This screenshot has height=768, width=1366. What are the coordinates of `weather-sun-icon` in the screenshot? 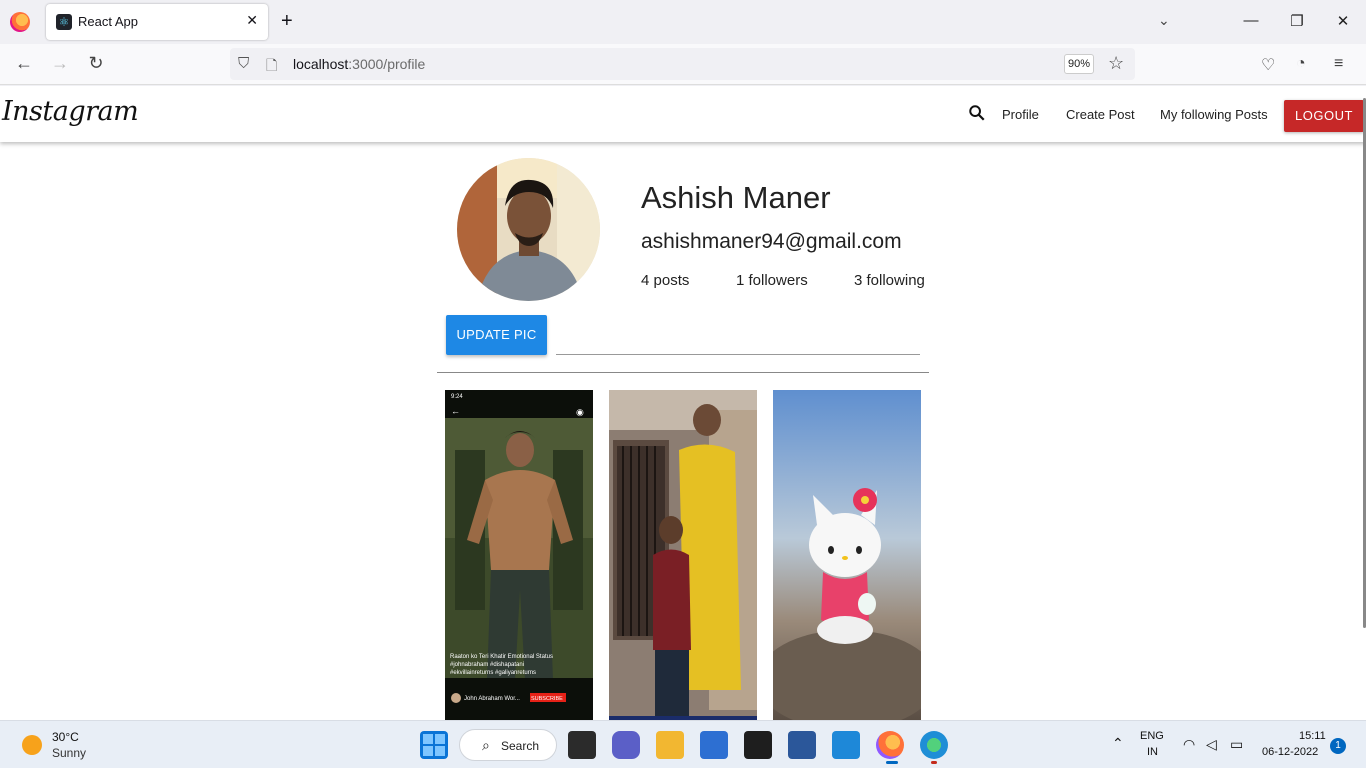 It's located at (32, 745).